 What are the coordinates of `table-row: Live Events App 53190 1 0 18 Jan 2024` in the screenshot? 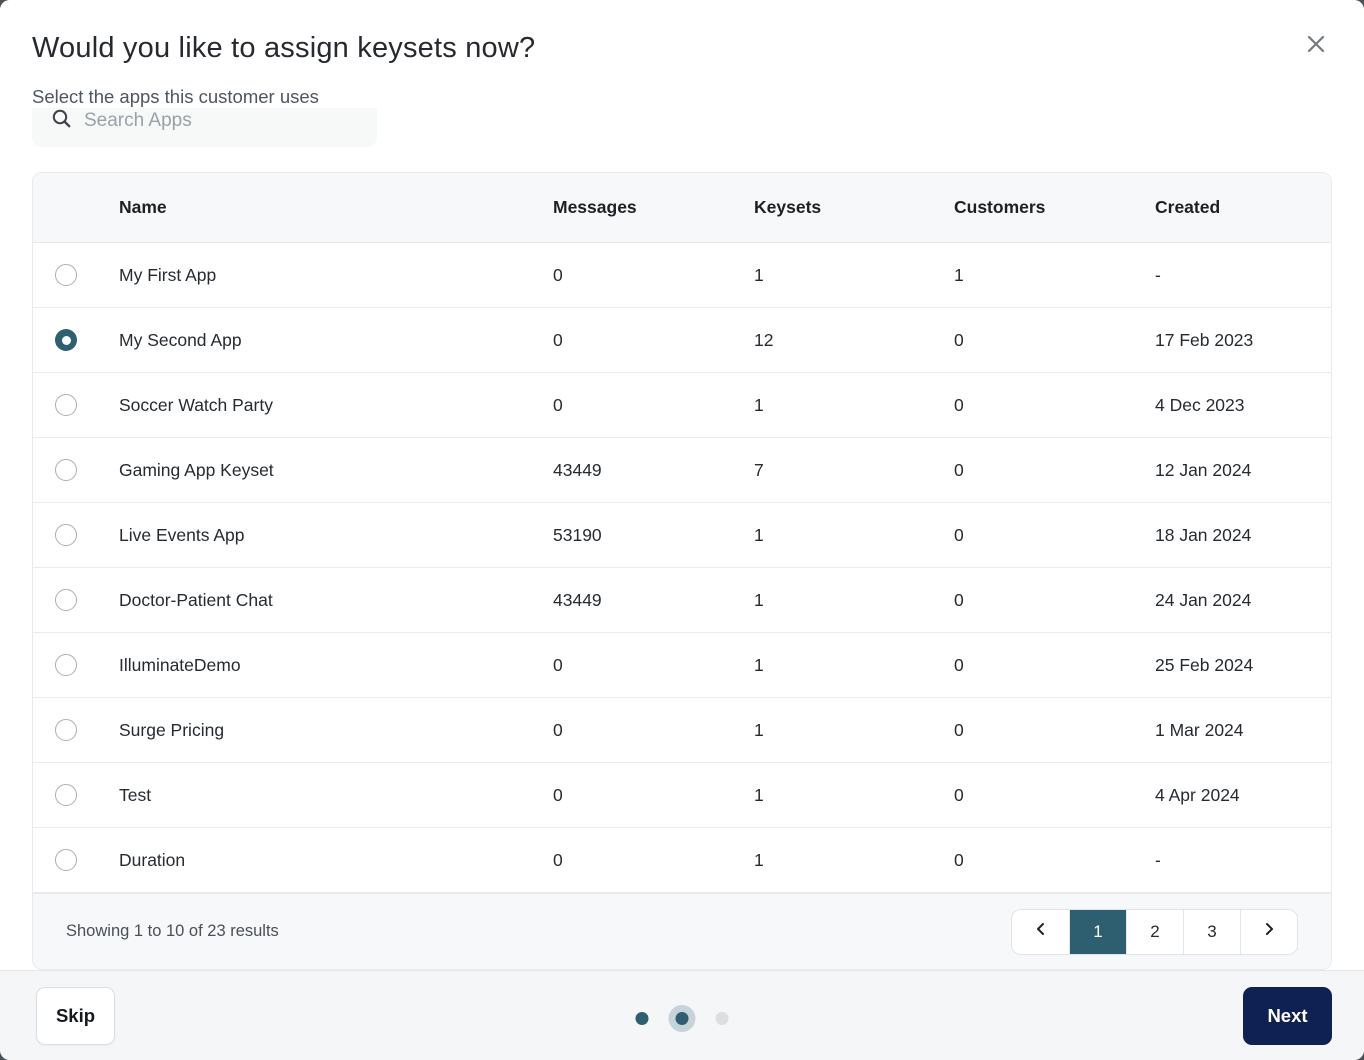 It's located at (682, 535).